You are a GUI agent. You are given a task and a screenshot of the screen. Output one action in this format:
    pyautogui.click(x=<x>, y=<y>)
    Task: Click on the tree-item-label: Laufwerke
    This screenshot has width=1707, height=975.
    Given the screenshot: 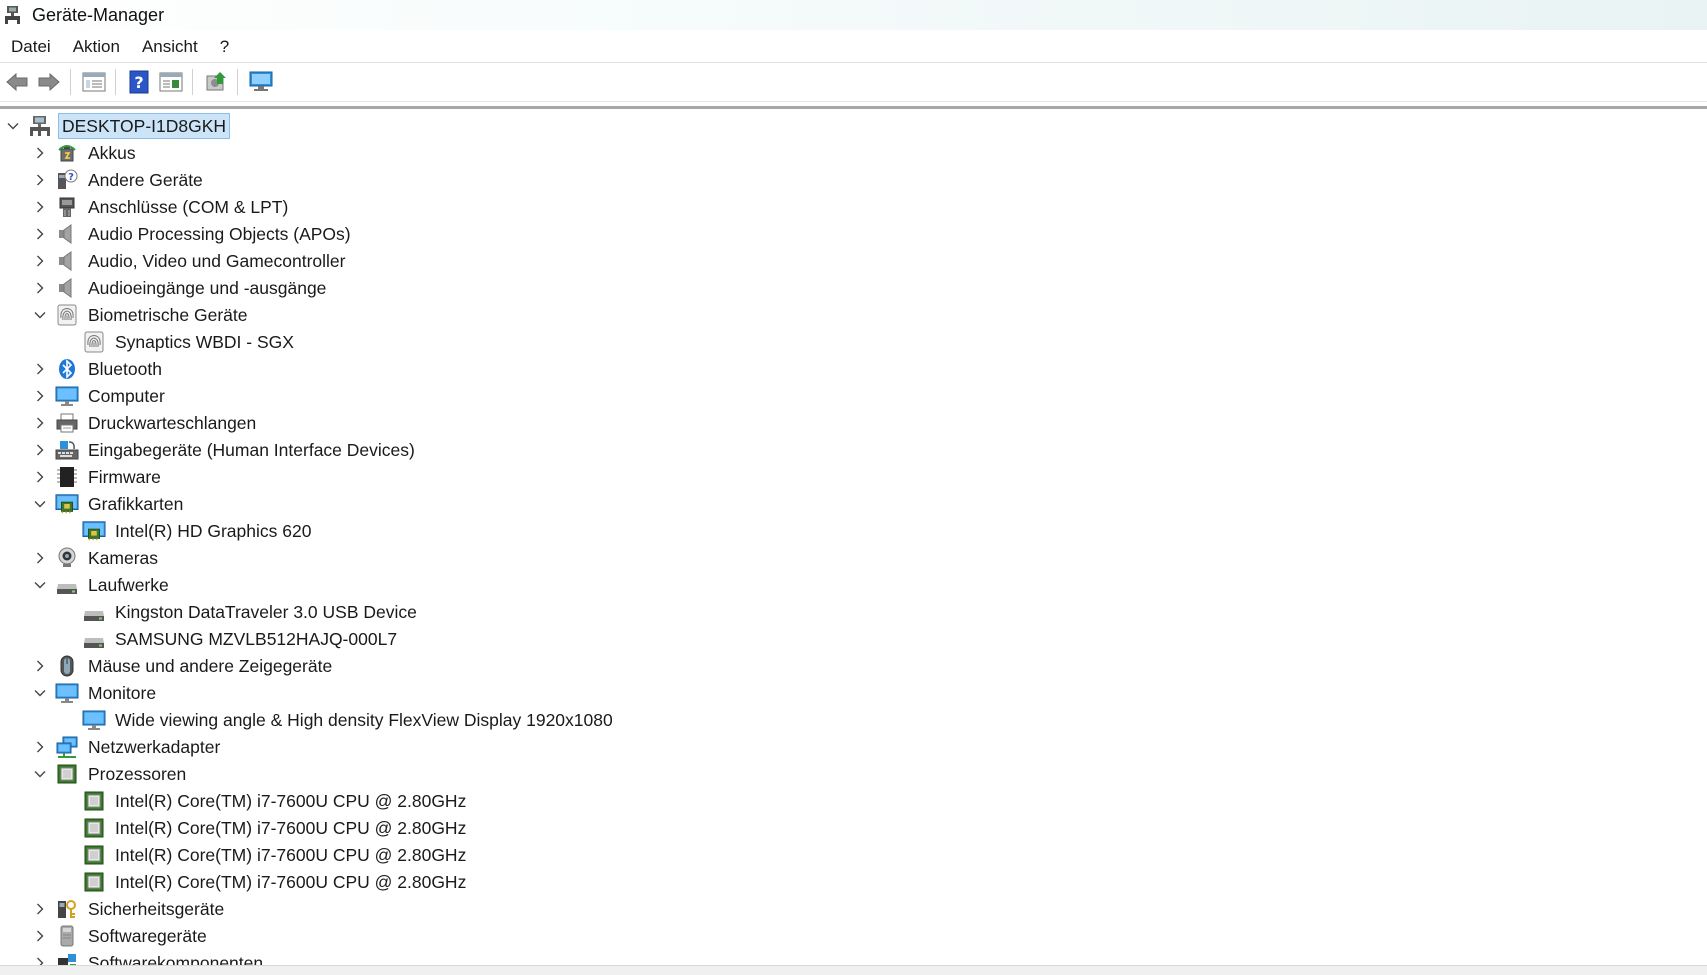 What is the action you would take?
    pyautogui.click(x=128, y=584)
    